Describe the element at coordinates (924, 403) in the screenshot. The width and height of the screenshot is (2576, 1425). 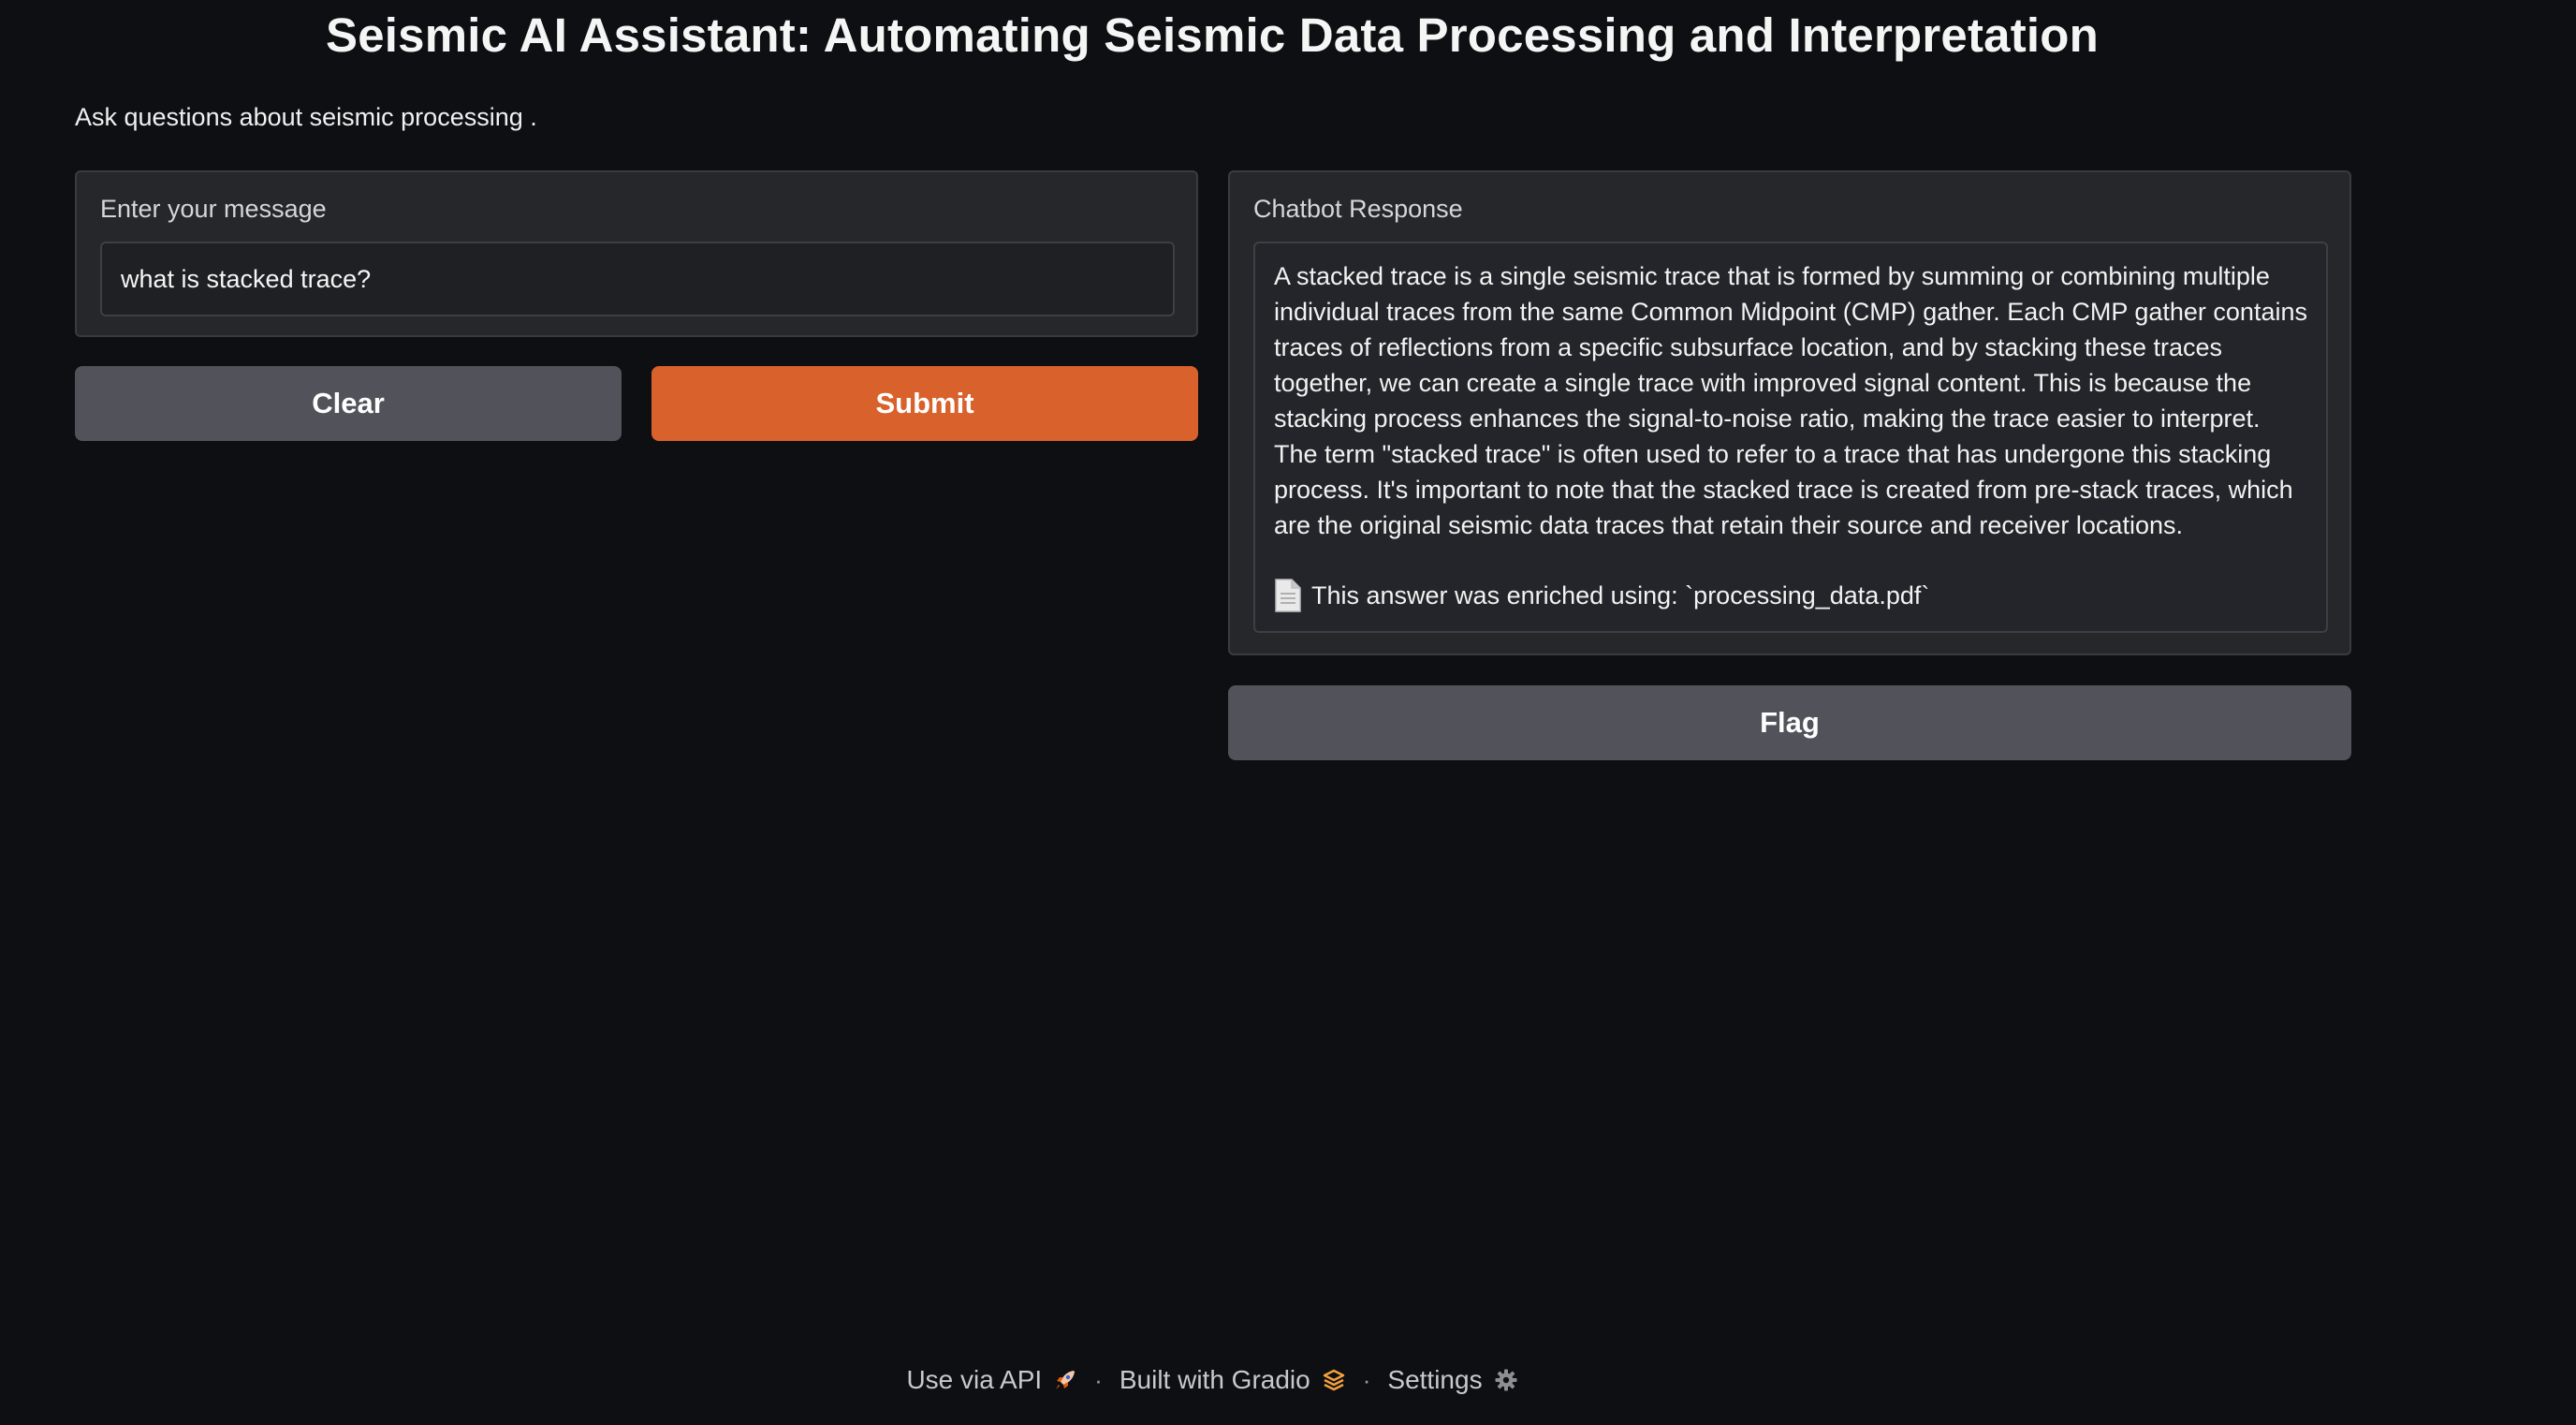
I see `submit-button: Submit` at that location.